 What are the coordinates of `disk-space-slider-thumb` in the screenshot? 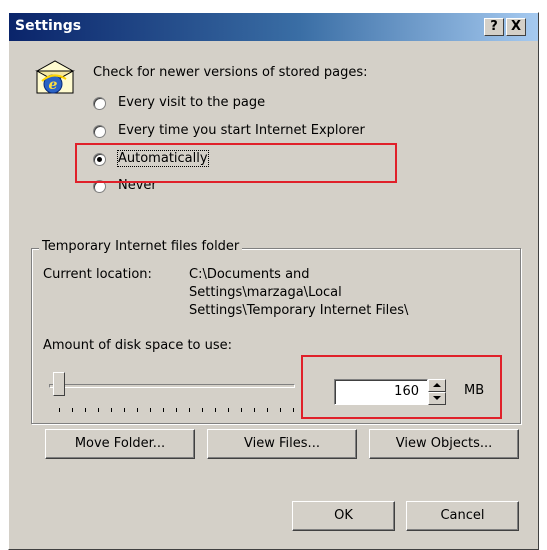 It's located at (59, 384).